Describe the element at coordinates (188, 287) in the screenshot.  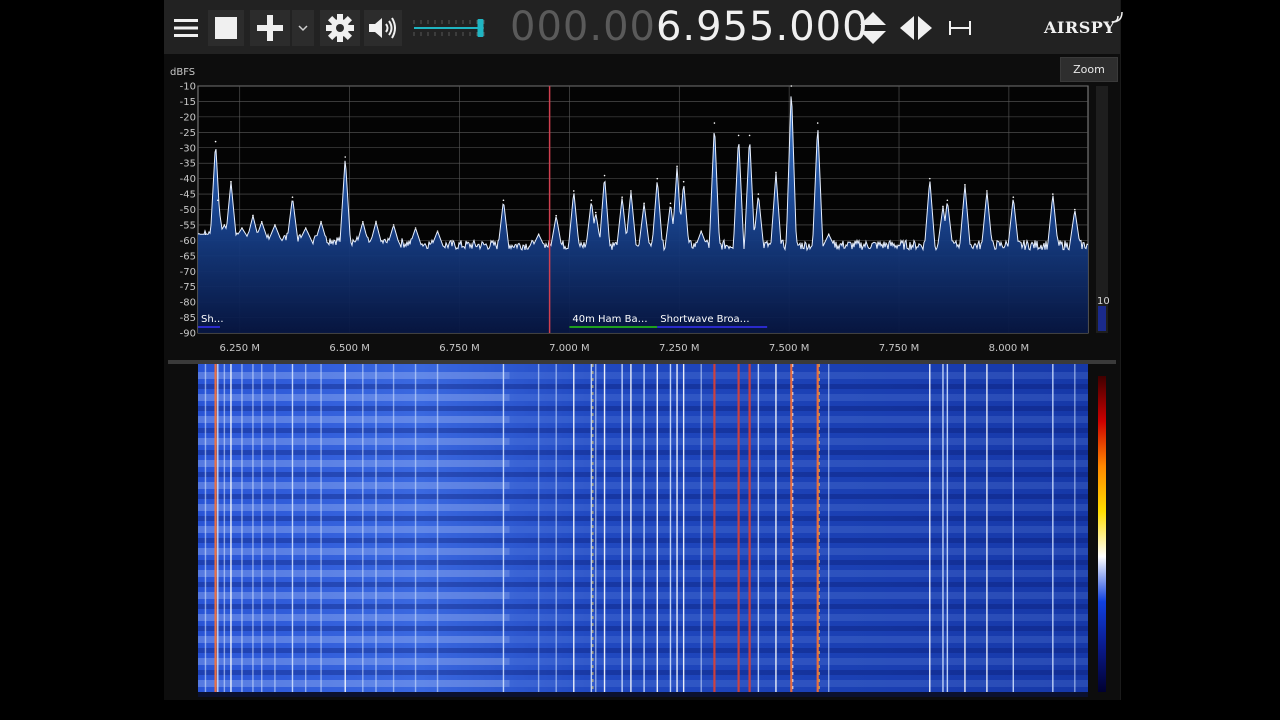
I see `y-tick-label: -75` at that location.